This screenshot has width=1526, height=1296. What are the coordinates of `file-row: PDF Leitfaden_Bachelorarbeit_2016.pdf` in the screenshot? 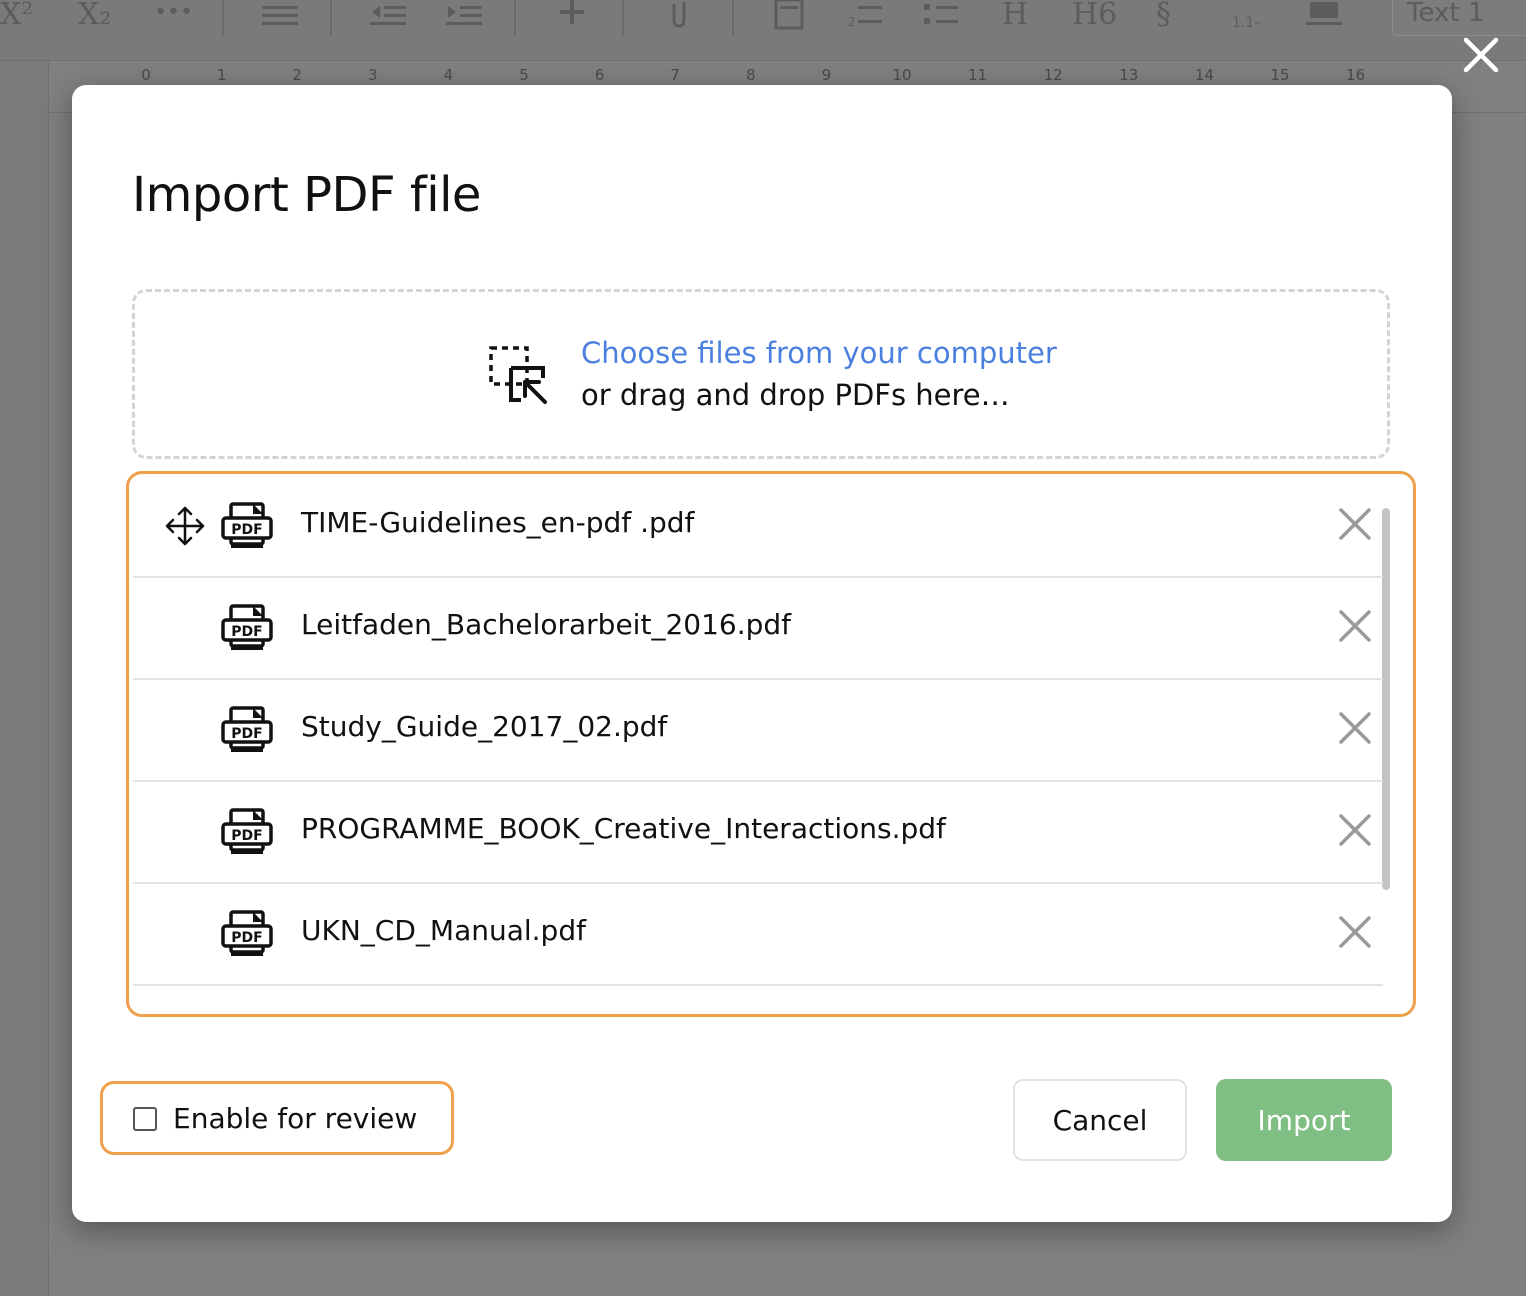 It's located at (758, 628).